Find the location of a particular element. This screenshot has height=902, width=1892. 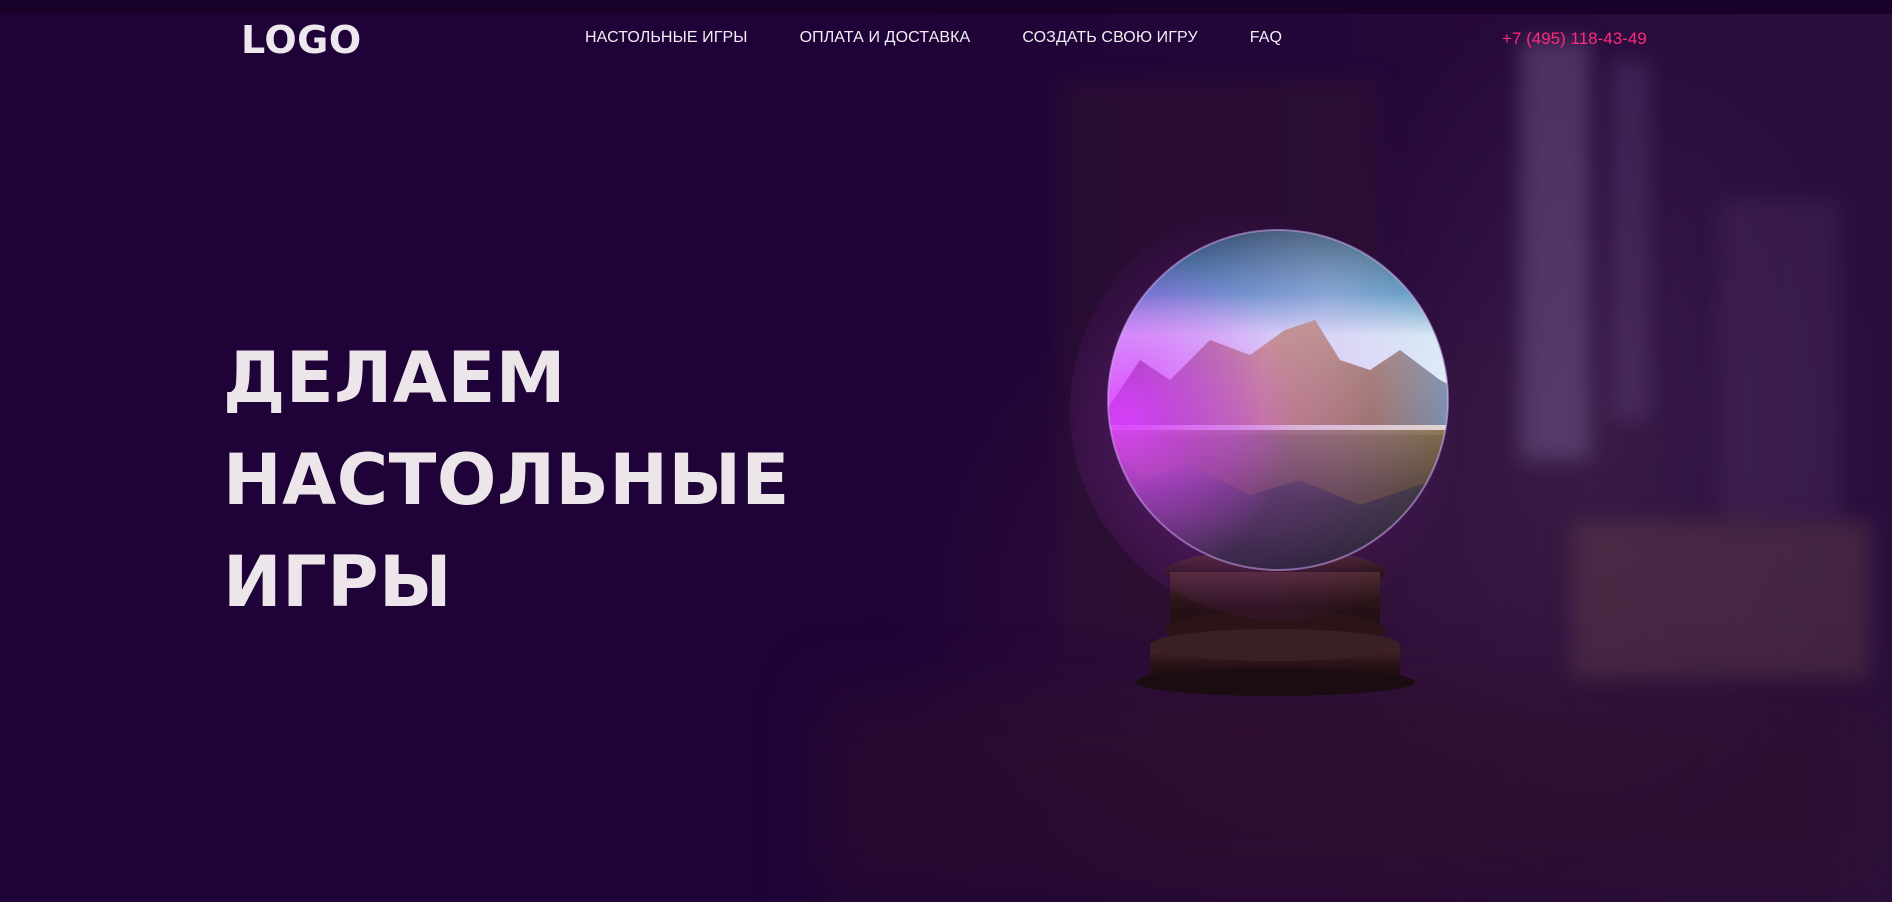

background-table is located at coordinates (1356, 796).